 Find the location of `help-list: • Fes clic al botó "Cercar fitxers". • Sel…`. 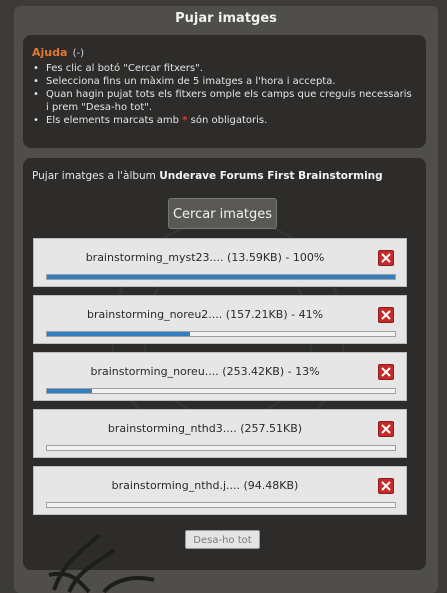

help-list: • Fes clic al botó "Cercar fitxers". • Sel… is located at coordinates (222, 94).